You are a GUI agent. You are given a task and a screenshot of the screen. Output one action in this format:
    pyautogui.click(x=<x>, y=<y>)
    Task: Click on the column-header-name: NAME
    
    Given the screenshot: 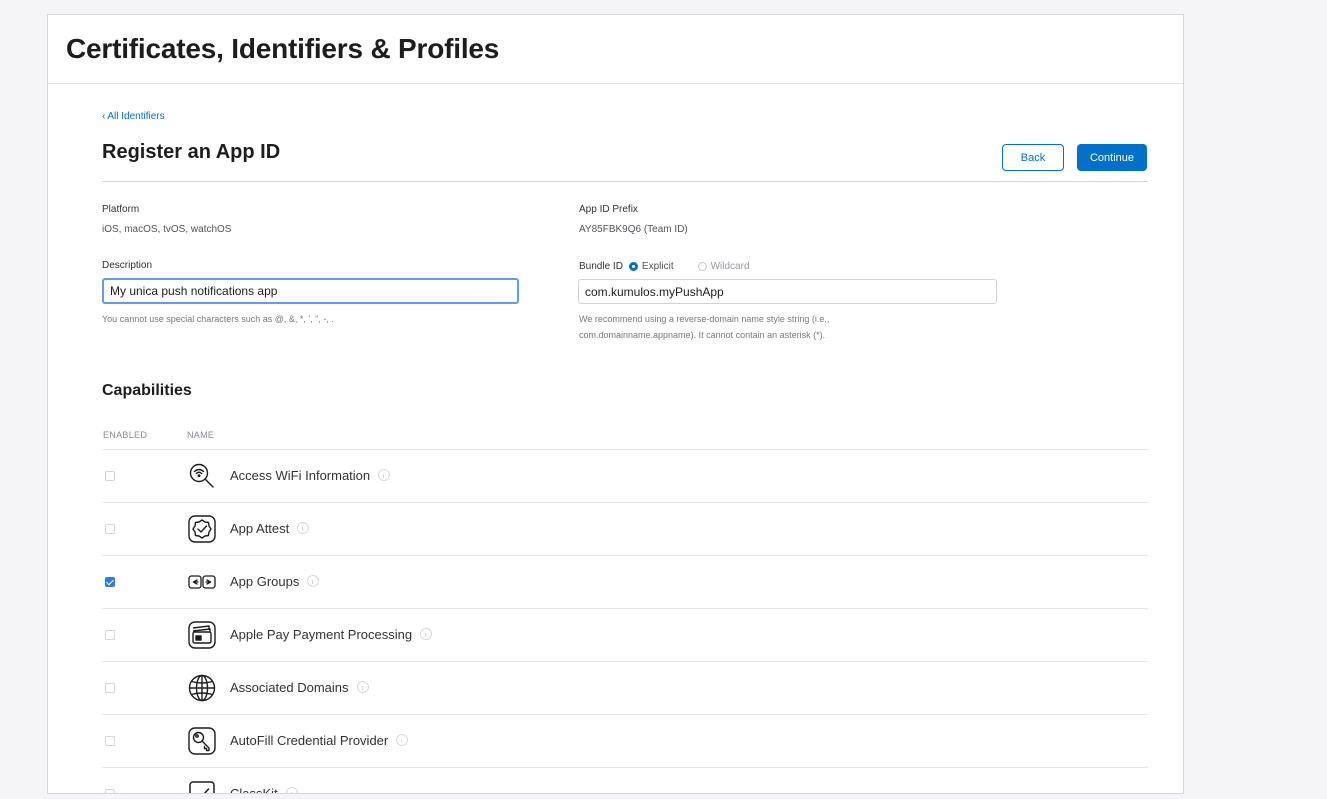 What is the action you would take?
    pyautogui.click(x=201, y=435)
    